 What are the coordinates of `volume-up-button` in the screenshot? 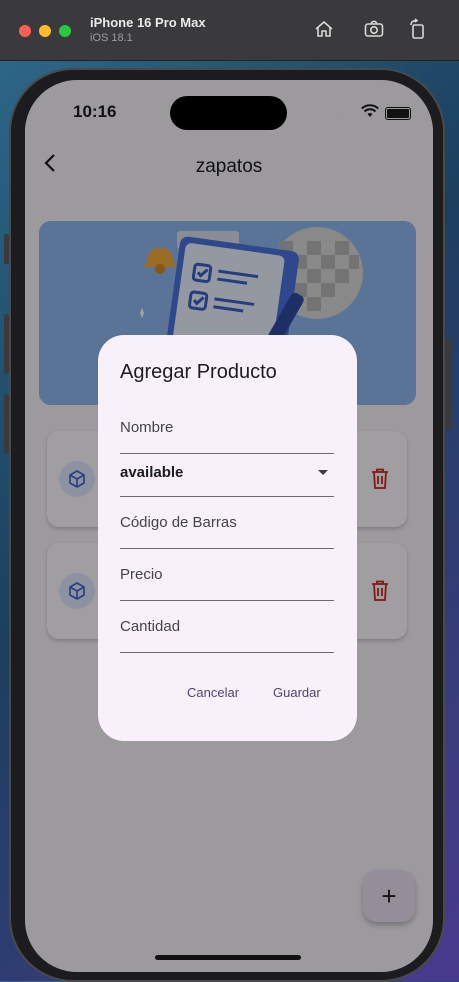 It's located at (6, 344).